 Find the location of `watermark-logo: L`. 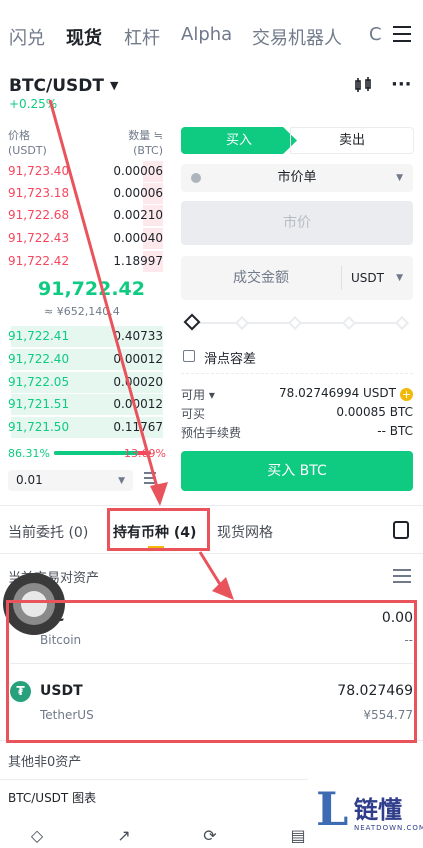

watermark-logo: L is located at coordinates (332, 809).